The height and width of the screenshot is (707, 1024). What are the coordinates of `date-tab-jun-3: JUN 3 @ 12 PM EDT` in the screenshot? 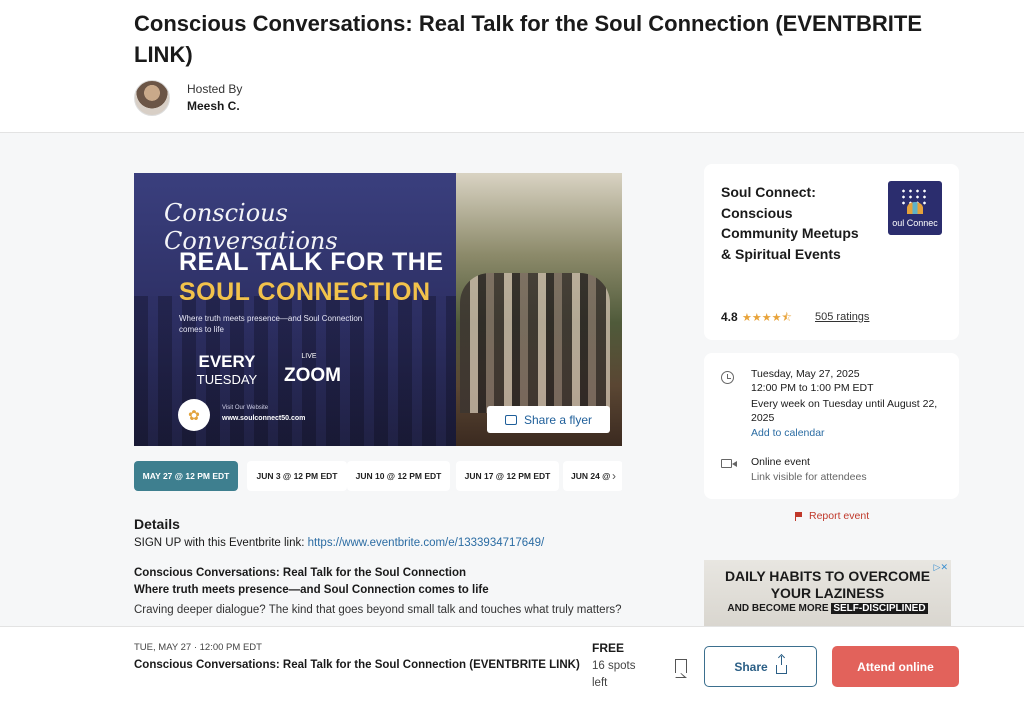 It's located at (297, 476).